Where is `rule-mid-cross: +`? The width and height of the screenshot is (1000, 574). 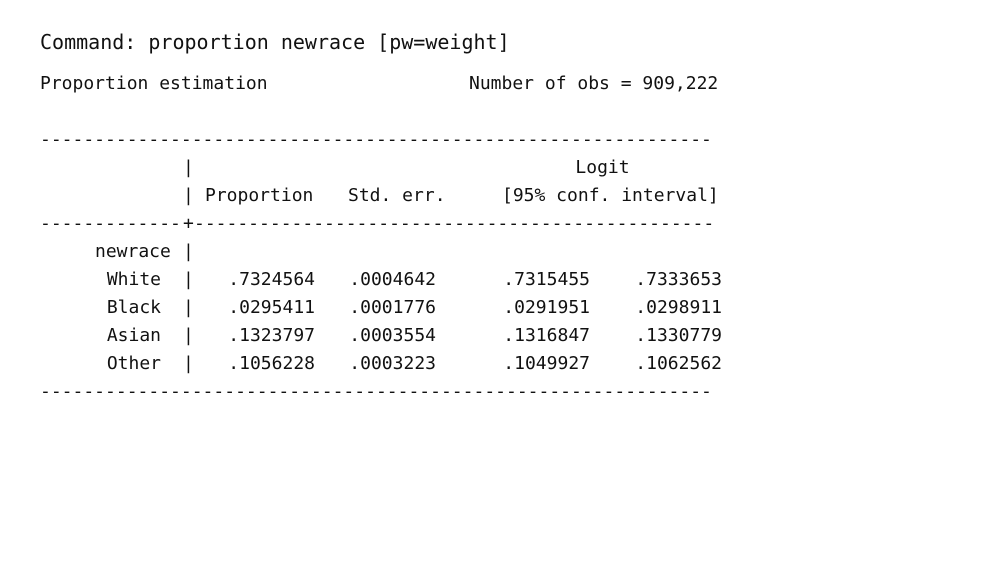 rule-mid-cross: + is located at coordinates (188, 223).